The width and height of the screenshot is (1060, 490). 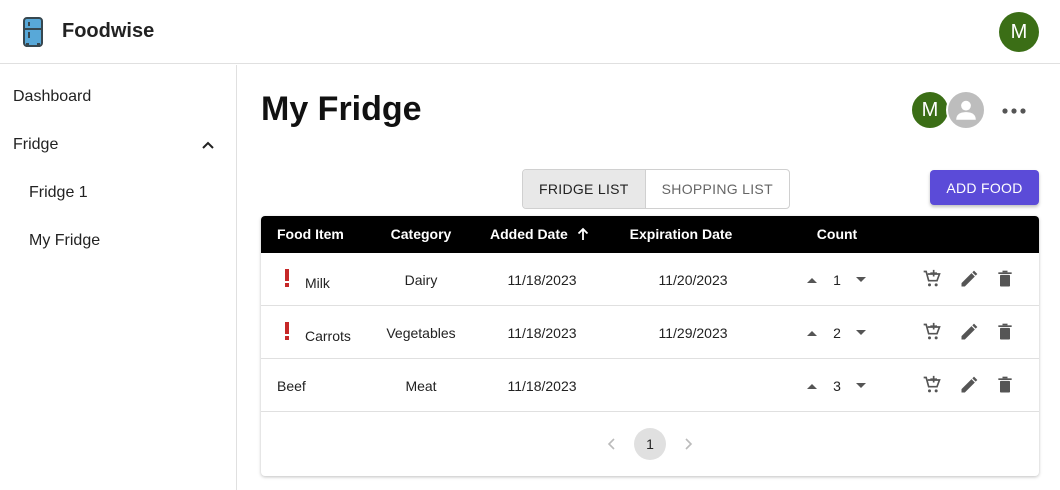 I want to click on arrow-up-icon, so click(x=582, y=233).